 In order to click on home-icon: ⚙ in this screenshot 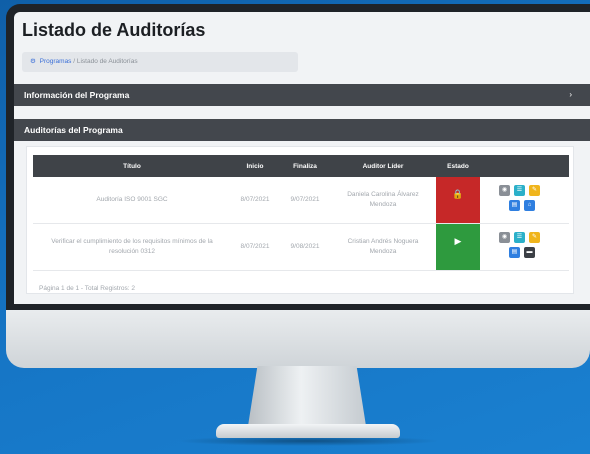, I will do `click(33, 61)`.